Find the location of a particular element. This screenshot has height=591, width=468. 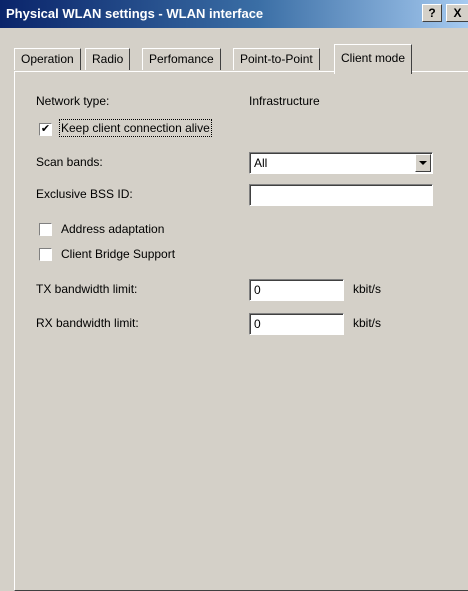

help-button: ? is located at coordinates (432, 13).